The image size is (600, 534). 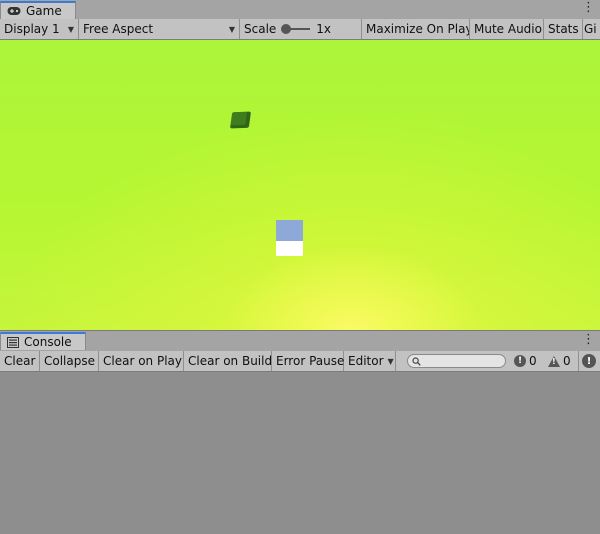 What do you see at coordinates (366, 361) in the screenshot?
I see `editor-dropdown-label: Editor` at bounding box center [366, 361].